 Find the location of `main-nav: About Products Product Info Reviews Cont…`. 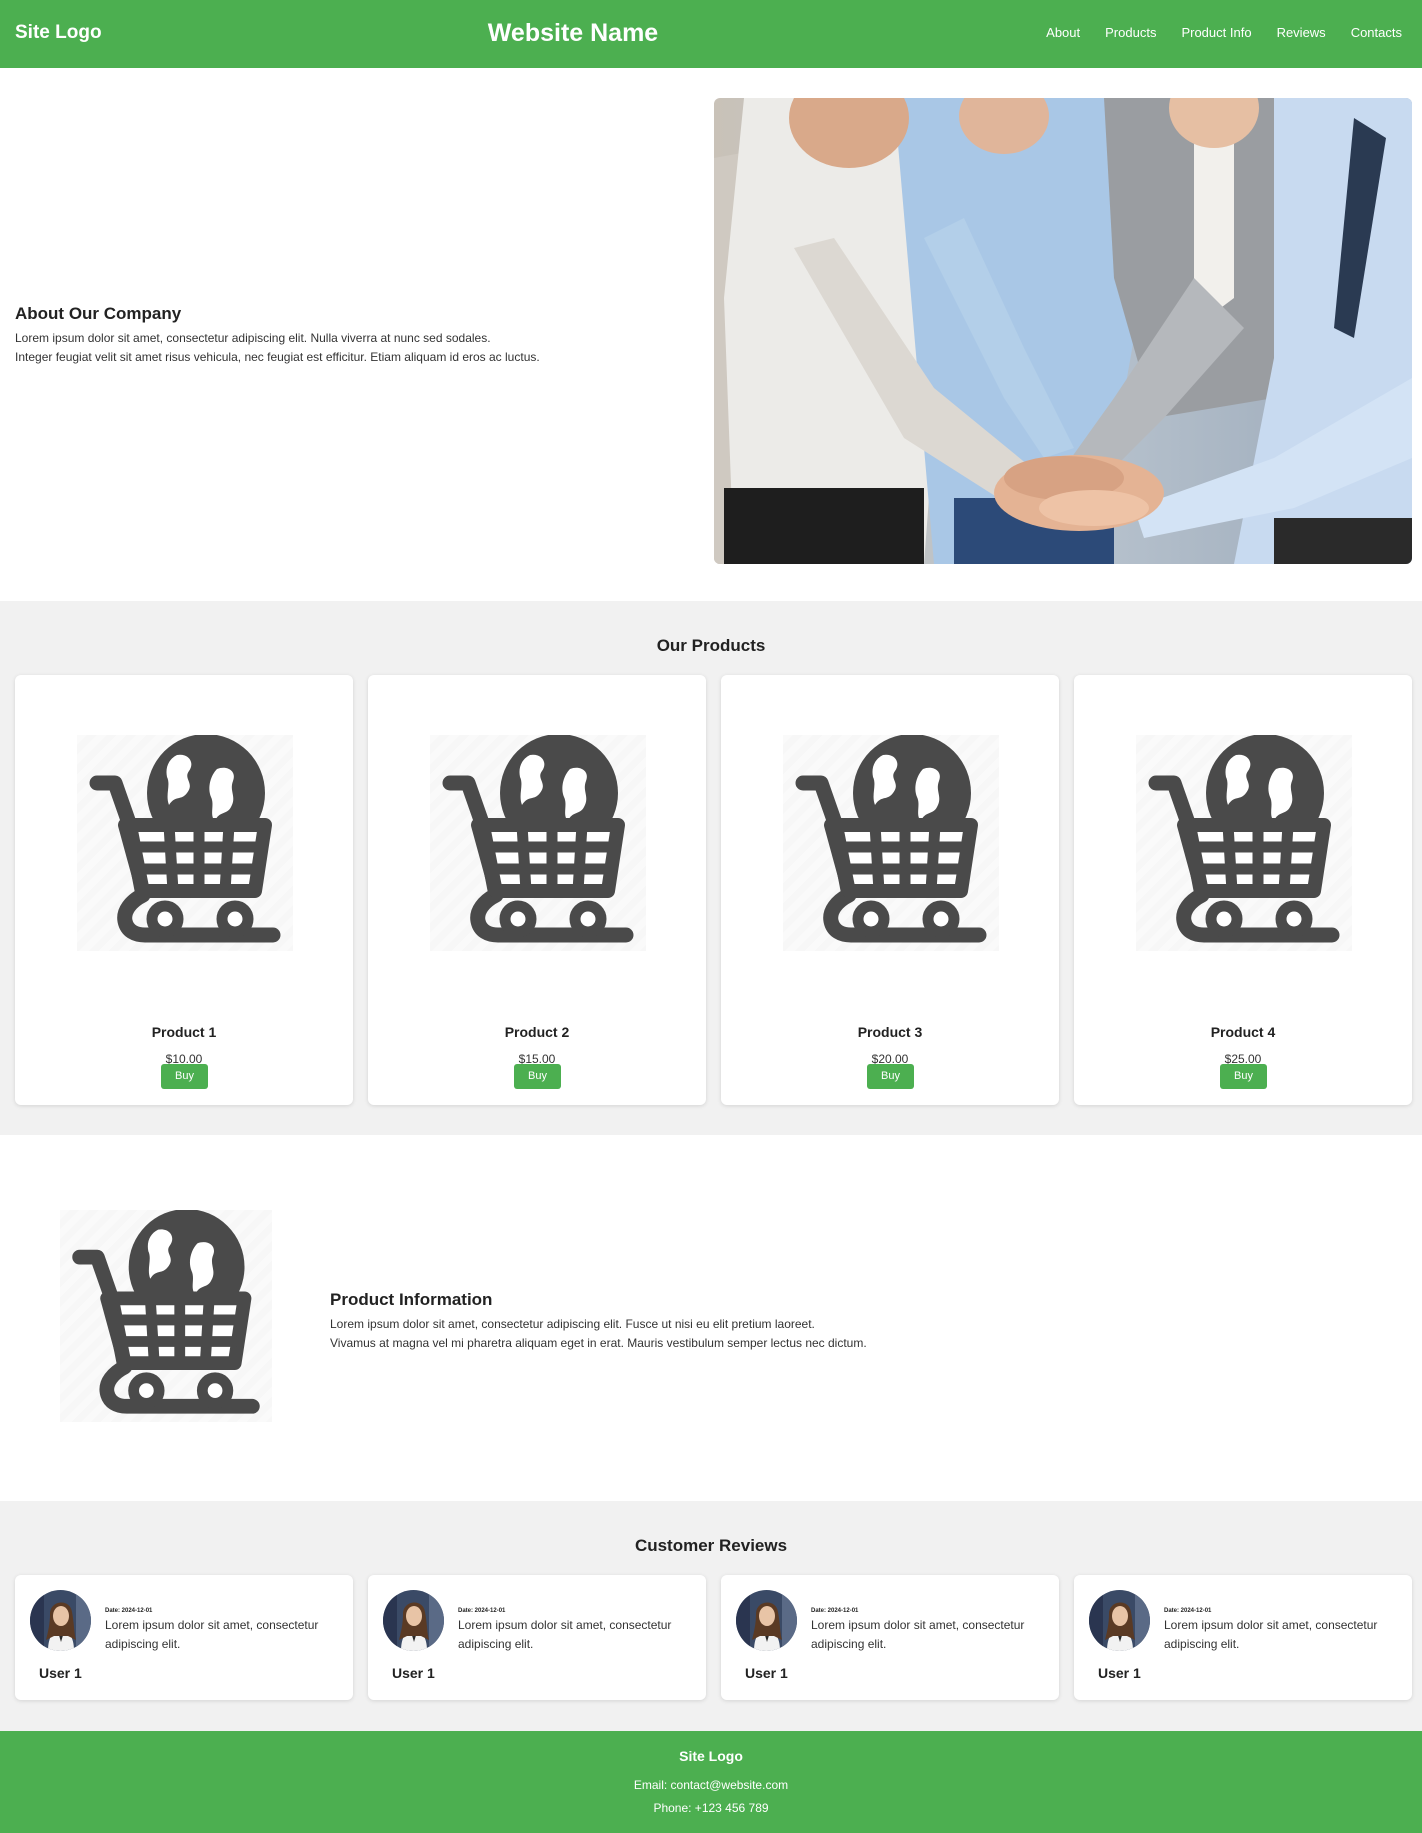

main-nav: About Products Product Info Reviews Cont… is located at coordinates (1224, 32).